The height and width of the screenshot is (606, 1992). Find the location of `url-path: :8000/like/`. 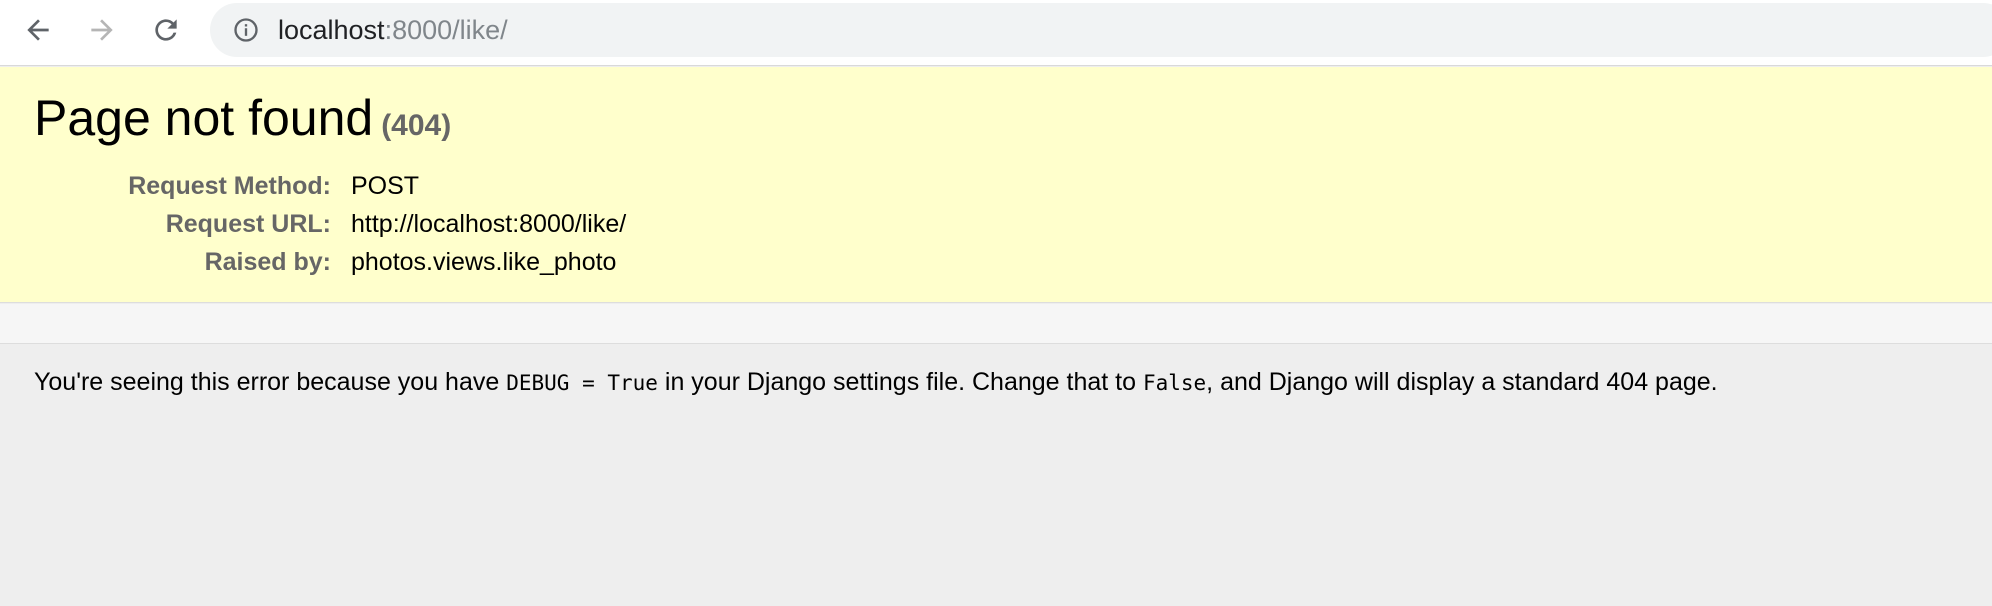

url-path: :8000/like/ is located at coordinates (446, 30).